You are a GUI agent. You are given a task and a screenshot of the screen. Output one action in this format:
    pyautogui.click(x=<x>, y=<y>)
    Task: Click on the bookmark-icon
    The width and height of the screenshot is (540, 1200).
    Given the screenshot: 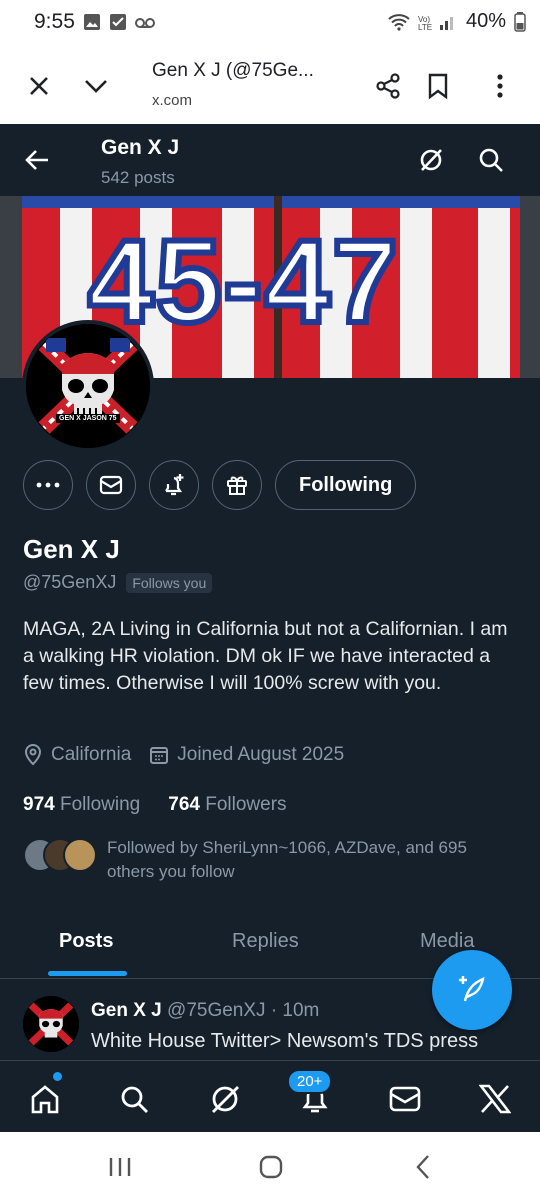 What is the action you would take?
    pyautogui.click(x=438, y=86)
    